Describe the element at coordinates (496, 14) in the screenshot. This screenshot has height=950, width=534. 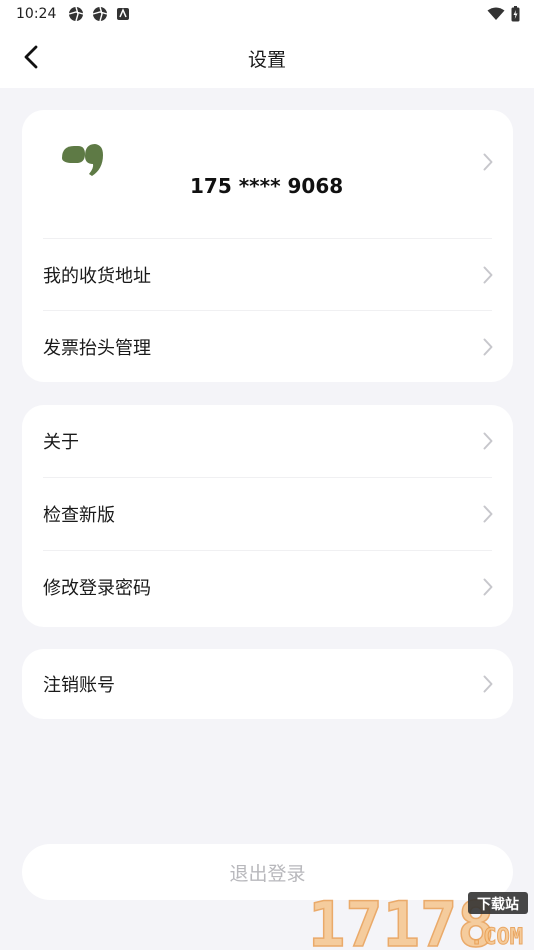
I see `wifi-icon` at that location.